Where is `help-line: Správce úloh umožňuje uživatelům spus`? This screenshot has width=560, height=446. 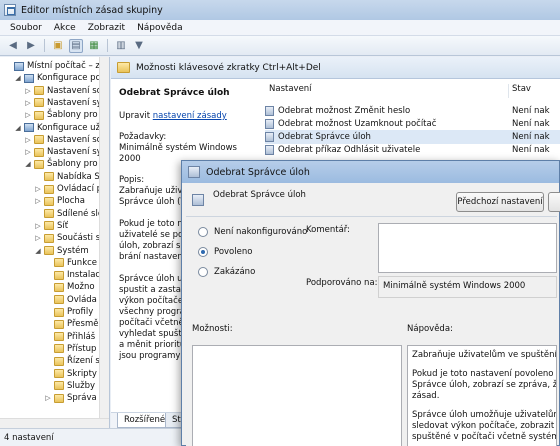 help-line: Správce úloh umožňuje uživatelům spus is located at coordinates (484, 415).